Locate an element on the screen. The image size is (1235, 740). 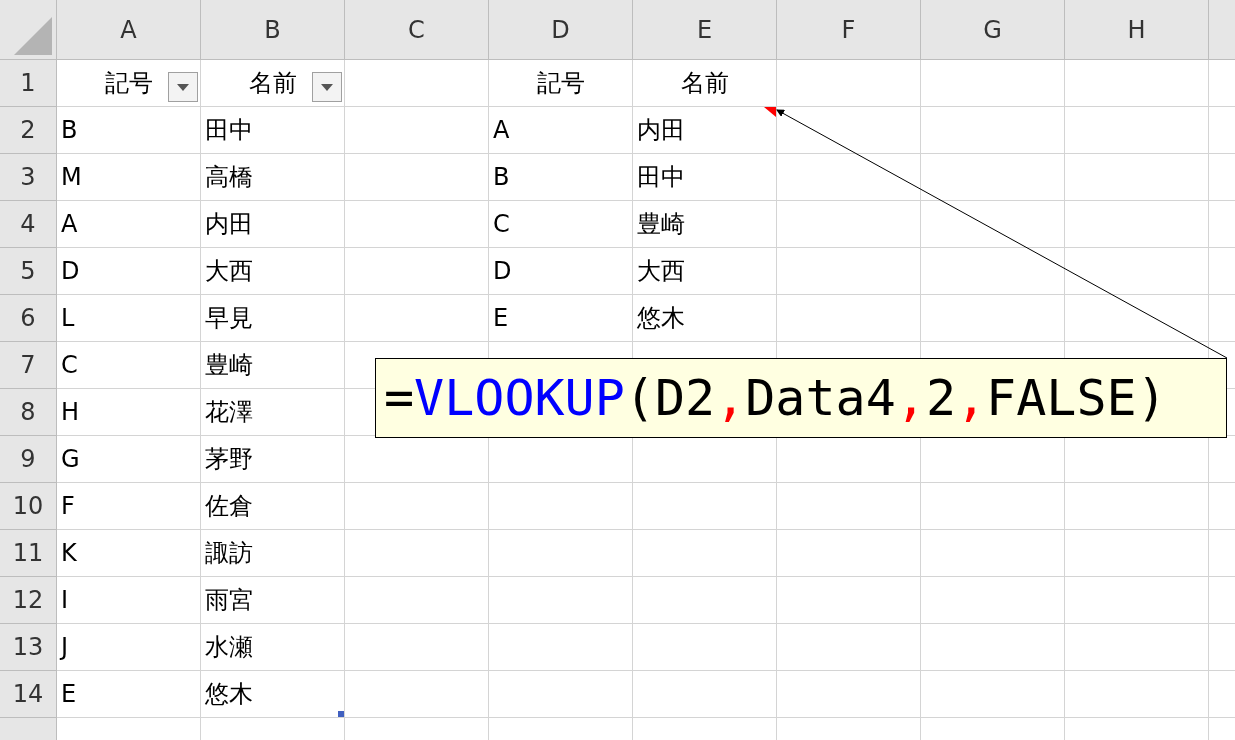
cell-text: F is located at coordinates (68, 506).